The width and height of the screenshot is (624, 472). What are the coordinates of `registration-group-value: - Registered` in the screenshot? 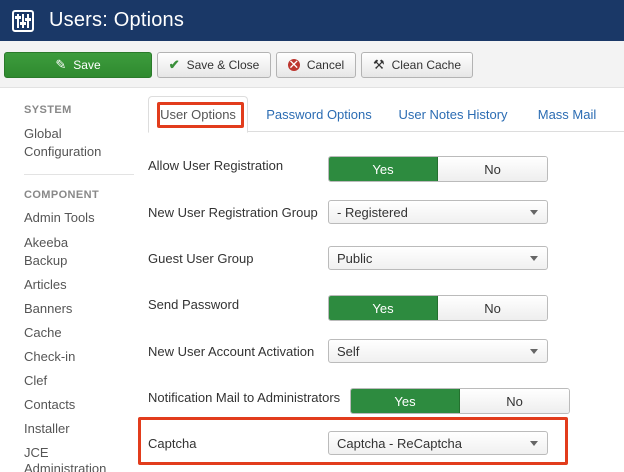 It's located at (372, 212).